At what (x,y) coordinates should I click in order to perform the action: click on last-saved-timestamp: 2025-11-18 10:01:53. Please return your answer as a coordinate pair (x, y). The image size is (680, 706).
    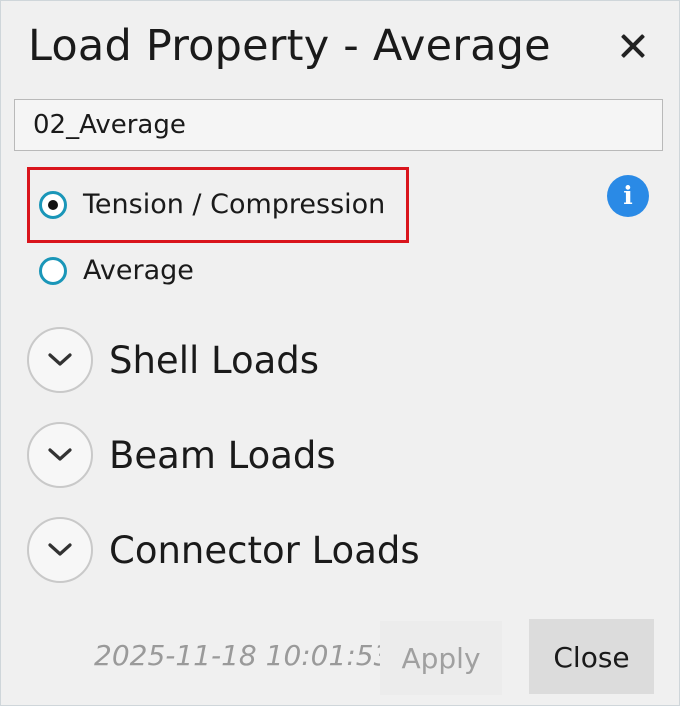
    Looking at the image, I should click on (243, 655).